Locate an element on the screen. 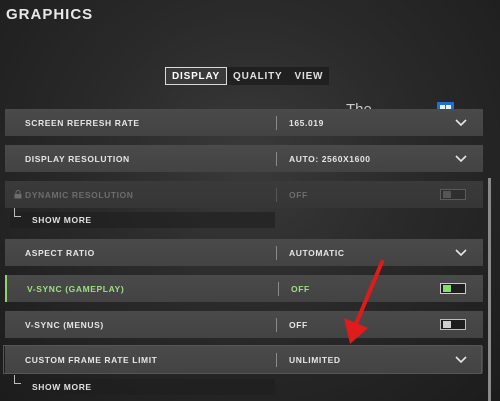  setting-label: DYNAMIC RESOLUTION is located at coordinates (79, 194).